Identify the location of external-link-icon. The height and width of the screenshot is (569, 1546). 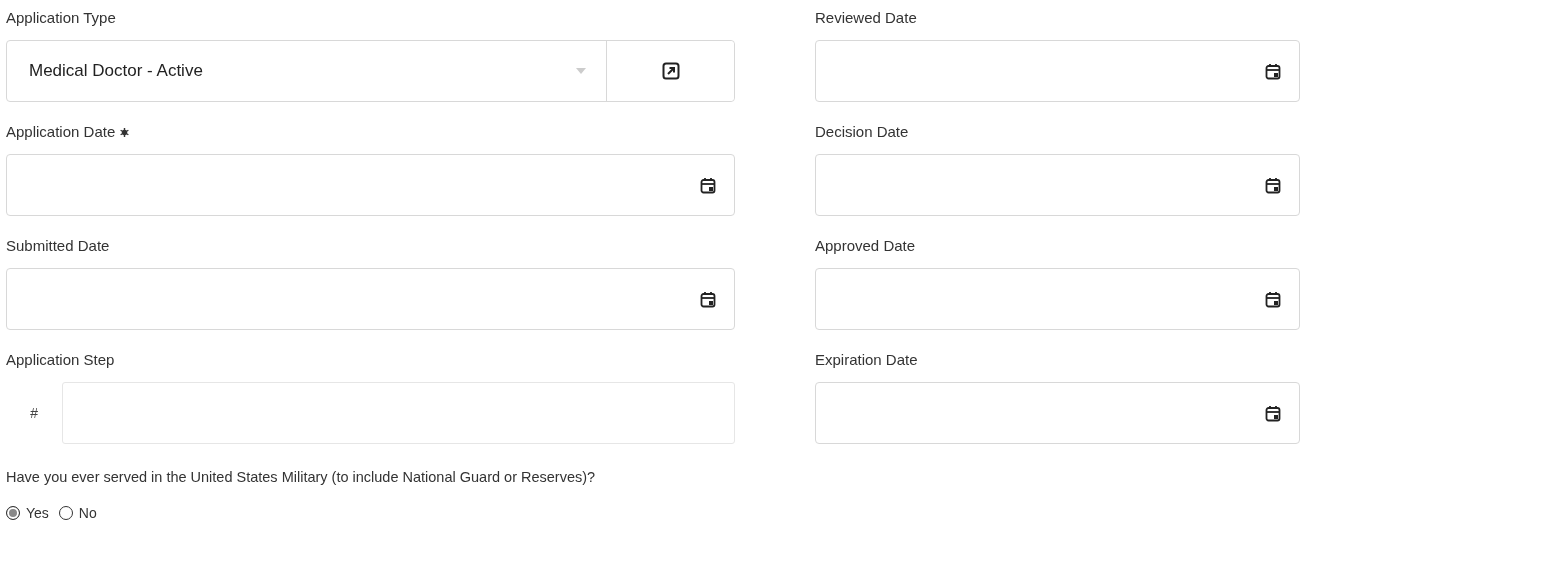
(670, 71).